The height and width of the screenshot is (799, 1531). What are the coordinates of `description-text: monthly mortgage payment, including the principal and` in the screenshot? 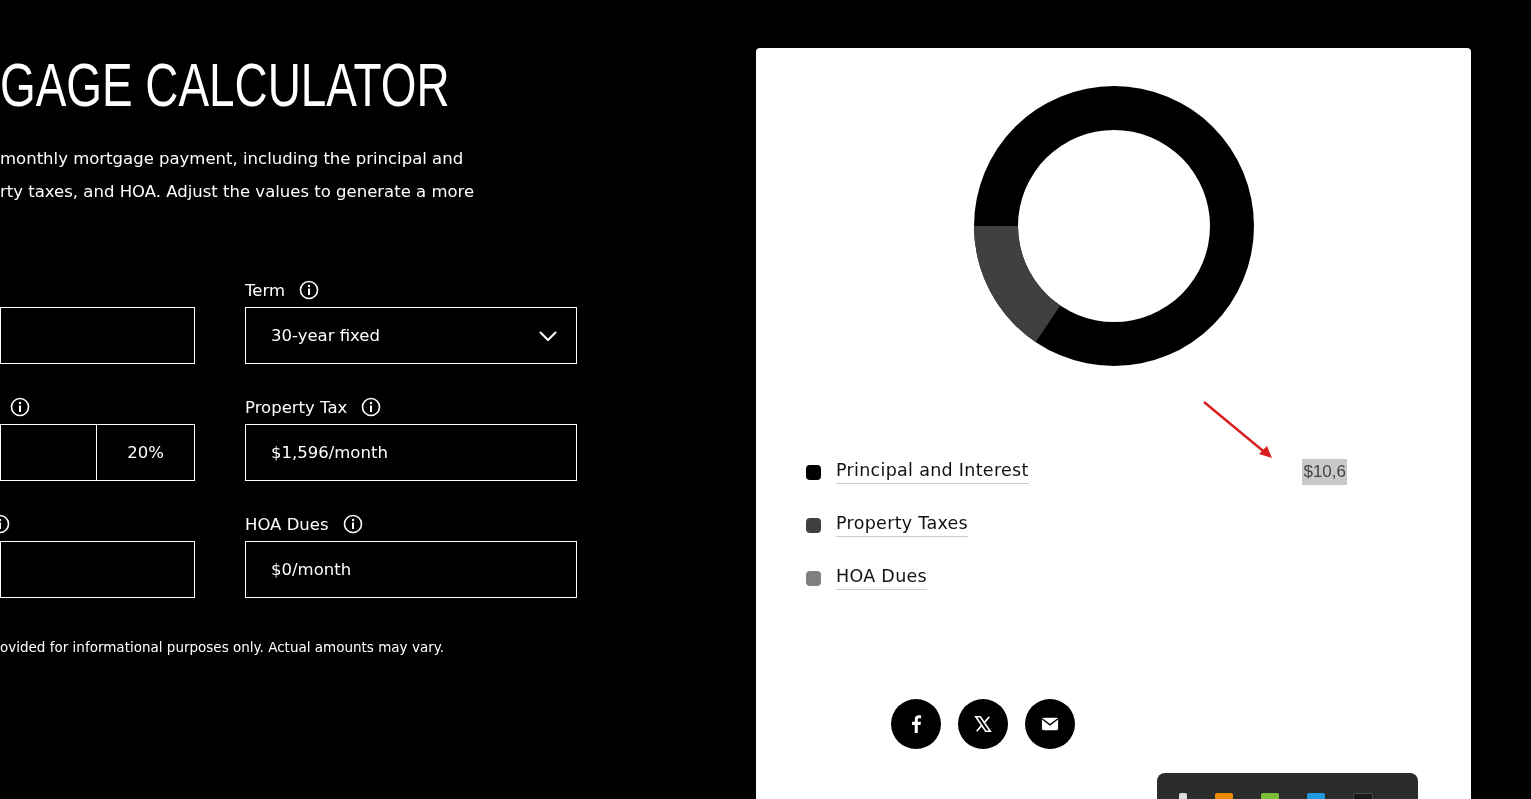 It's located at (232, 159).